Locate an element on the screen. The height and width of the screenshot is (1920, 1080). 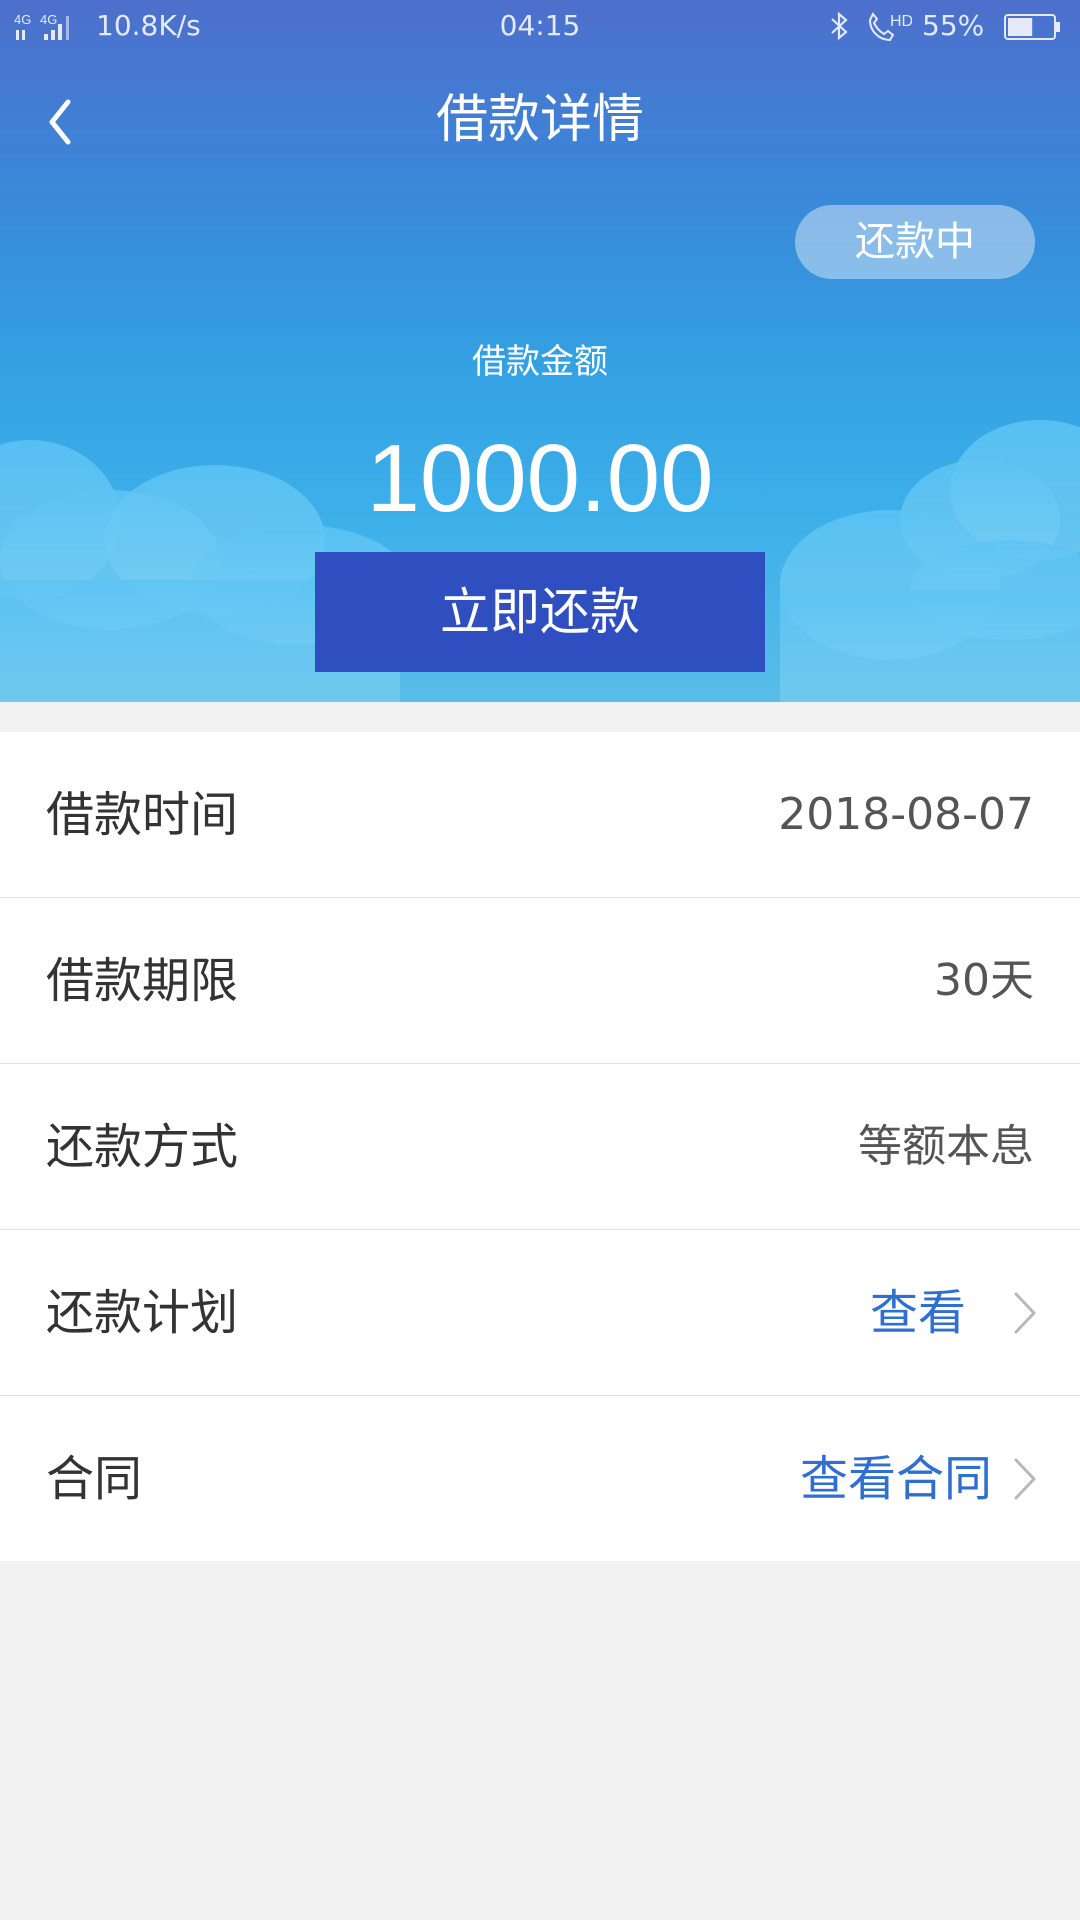
view-plan-link: 查看 is located at coordinates (918, 1313).